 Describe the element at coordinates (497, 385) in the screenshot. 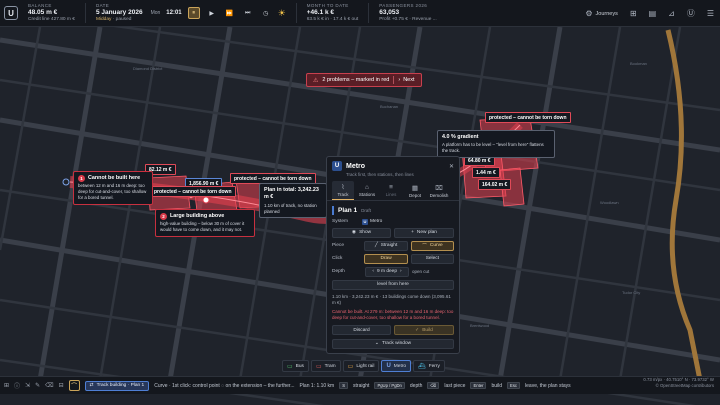

I see `key-hint-text: build` at that location.